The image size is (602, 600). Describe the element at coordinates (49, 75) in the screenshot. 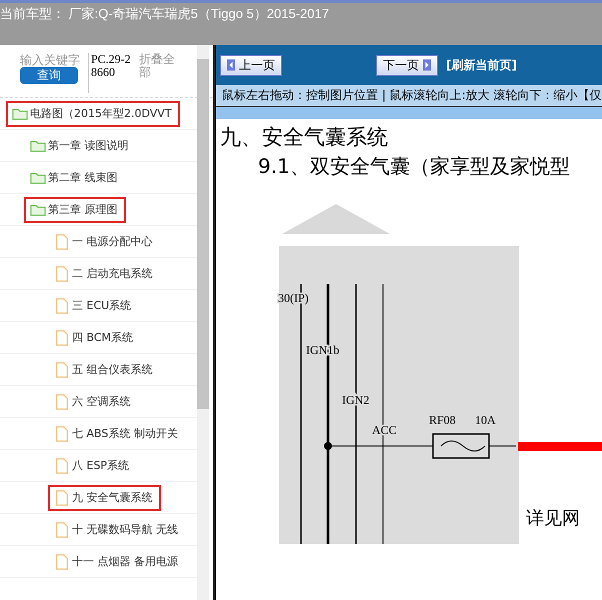

I see `search-button: 查询` at that location.